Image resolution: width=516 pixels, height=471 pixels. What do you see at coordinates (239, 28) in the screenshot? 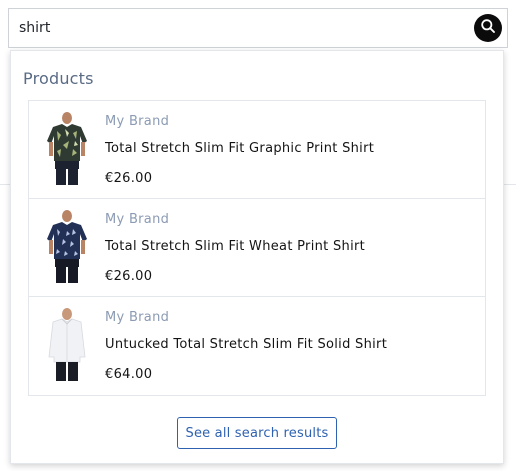
I see `search-input` at bounding box center [239, 28].